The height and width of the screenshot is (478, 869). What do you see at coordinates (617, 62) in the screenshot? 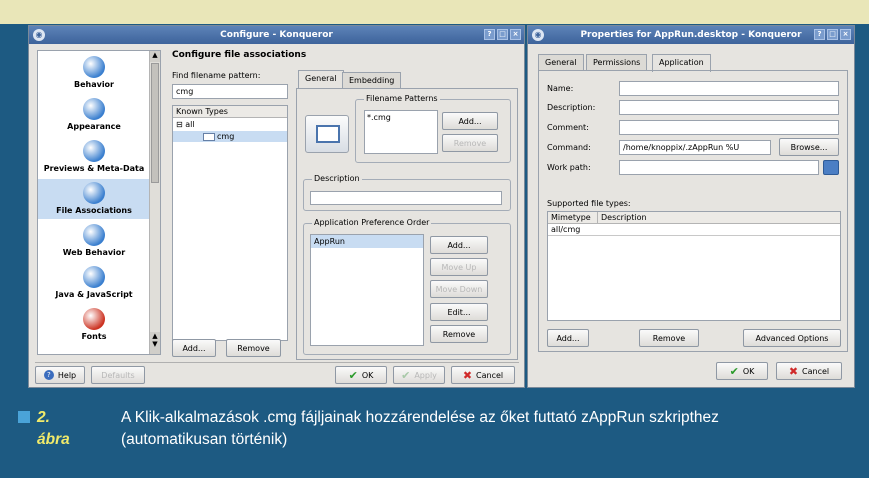
I see `tab-prop-permissions: Permissions` at bounding box center [617, 62].